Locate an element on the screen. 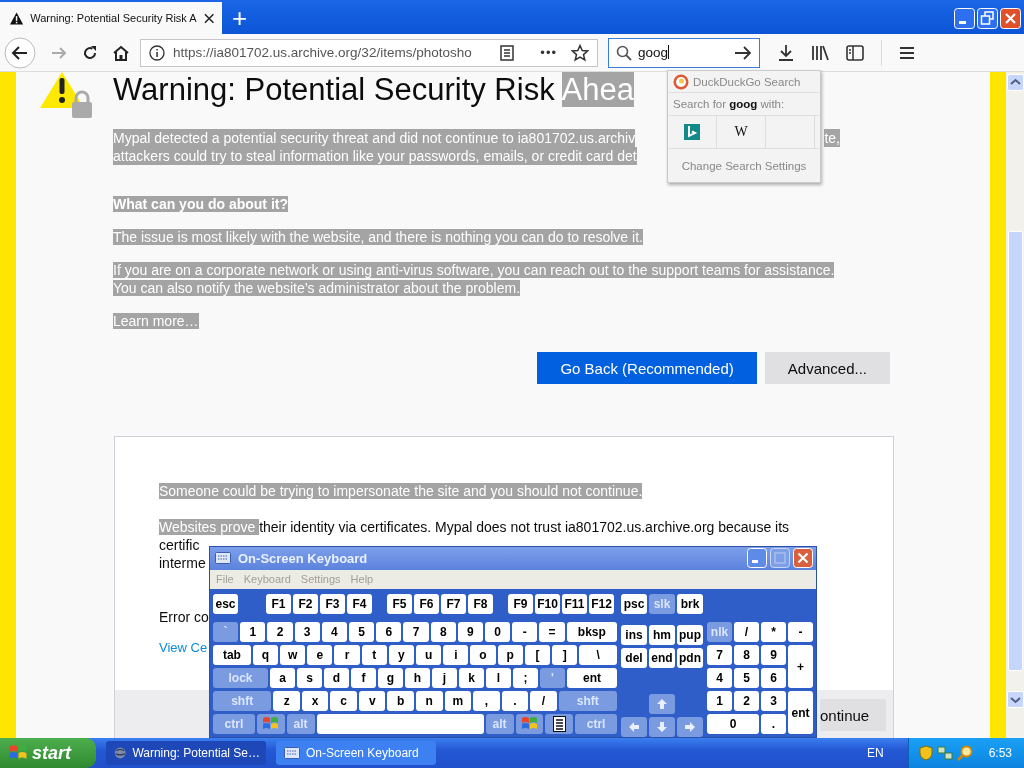  down-arrow-key is located at coordinates (662, 727).